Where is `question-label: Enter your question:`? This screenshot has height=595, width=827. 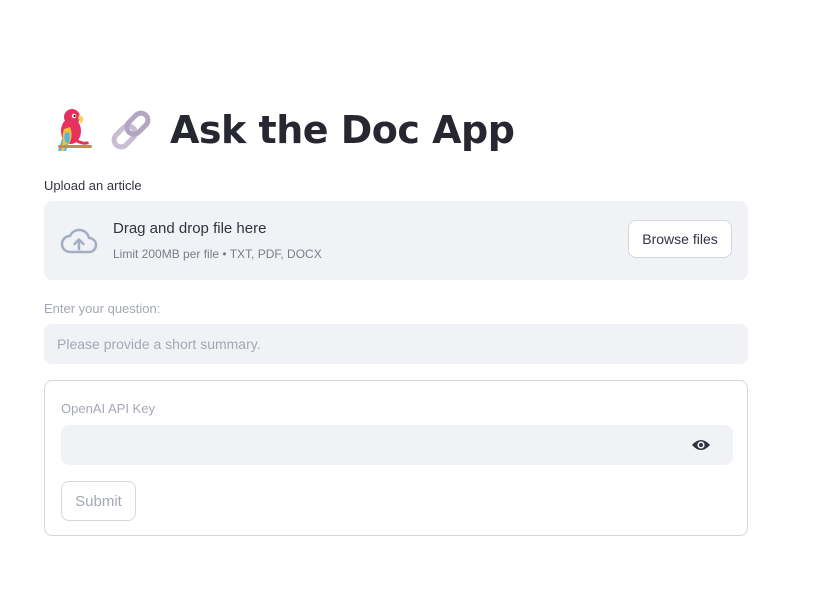
question-label: Enter your question: is located at coordinates (102, 308).